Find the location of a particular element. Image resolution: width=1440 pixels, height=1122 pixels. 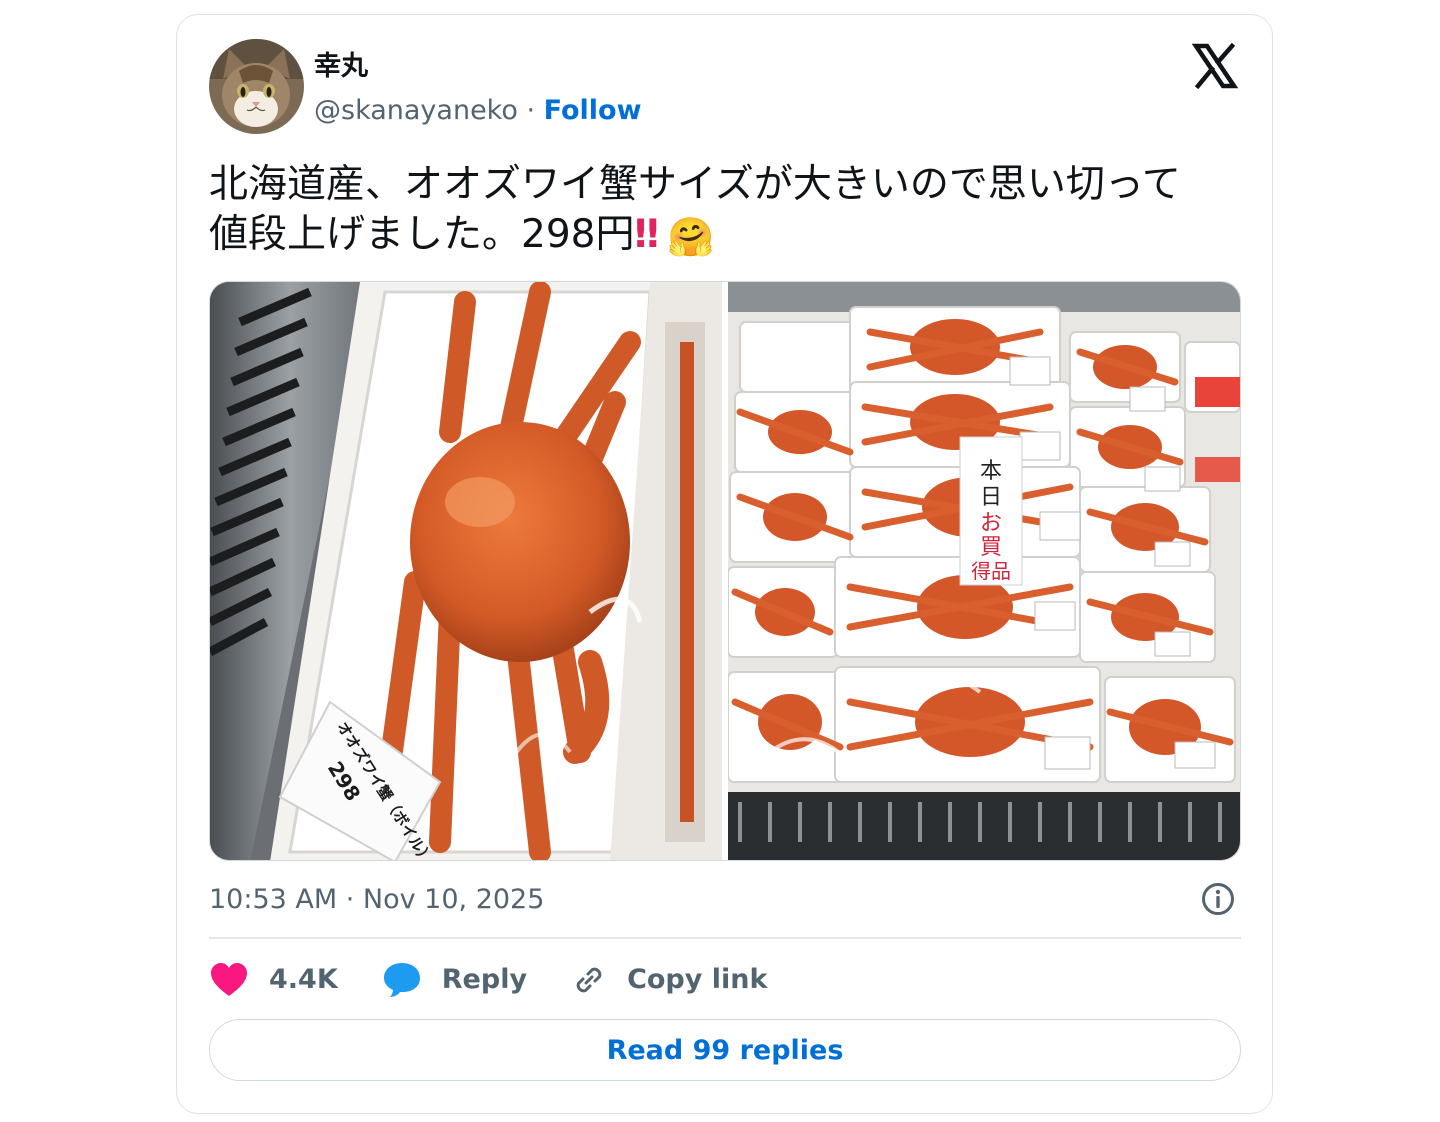

cat-avatar-icon is located at coordinates (256, 86).